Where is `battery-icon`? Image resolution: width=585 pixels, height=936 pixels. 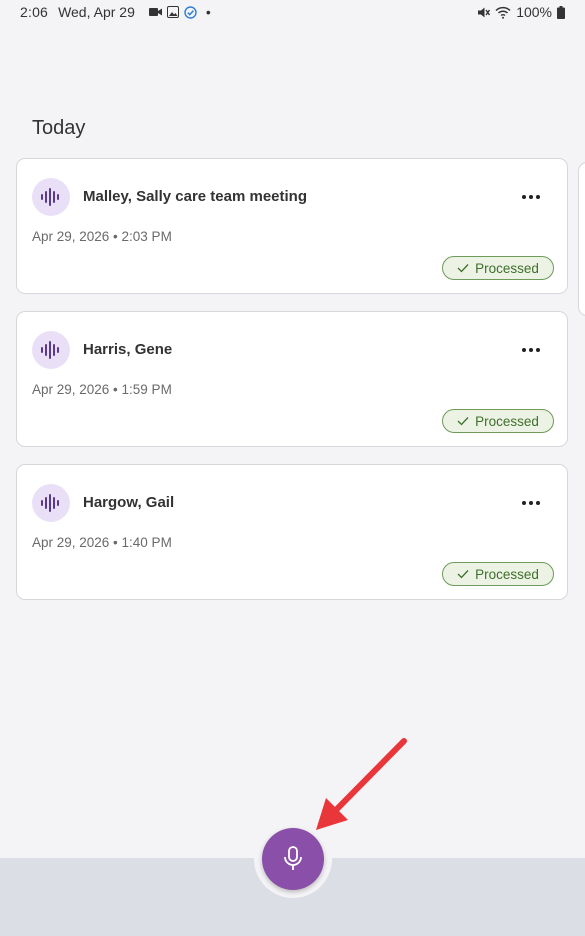
battery-icon is located at coordinates (561, 12).